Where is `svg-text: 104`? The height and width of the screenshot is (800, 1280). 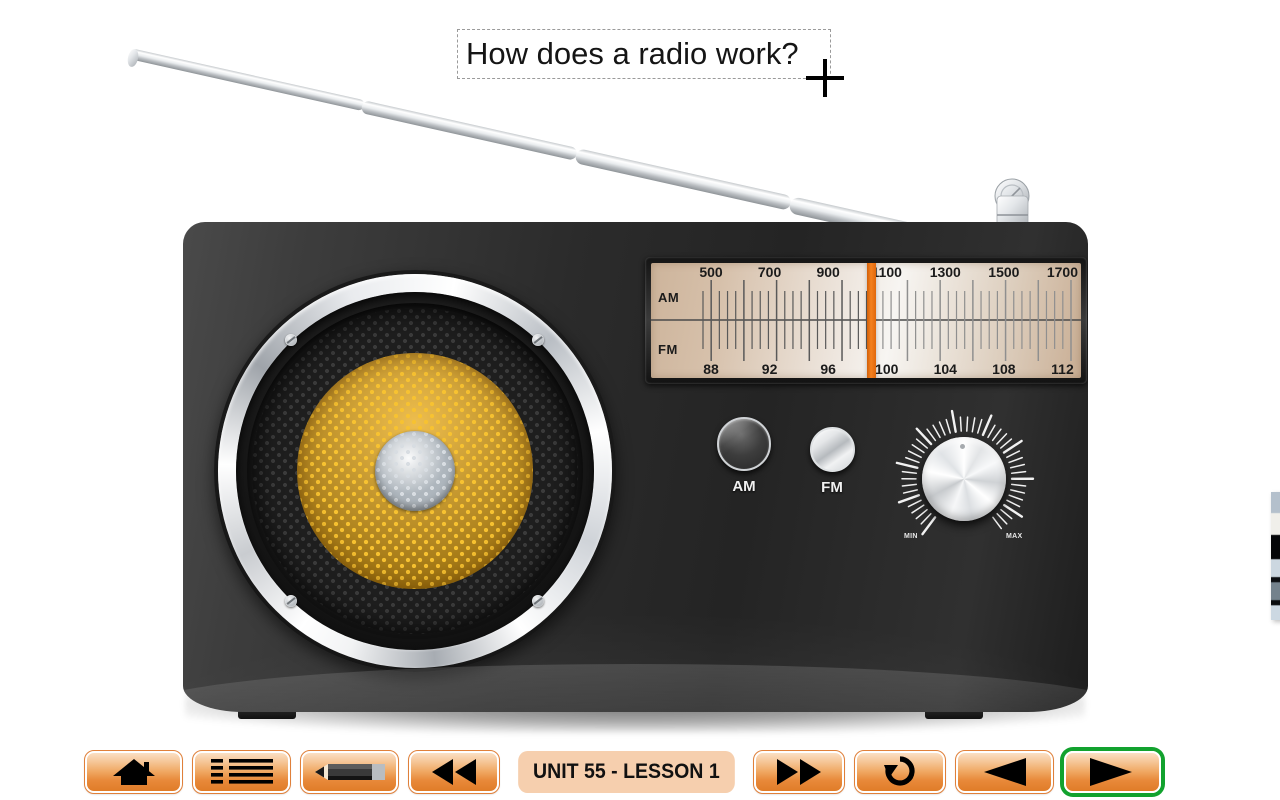 svg-text: 104 is located at coordinates (946, 369).